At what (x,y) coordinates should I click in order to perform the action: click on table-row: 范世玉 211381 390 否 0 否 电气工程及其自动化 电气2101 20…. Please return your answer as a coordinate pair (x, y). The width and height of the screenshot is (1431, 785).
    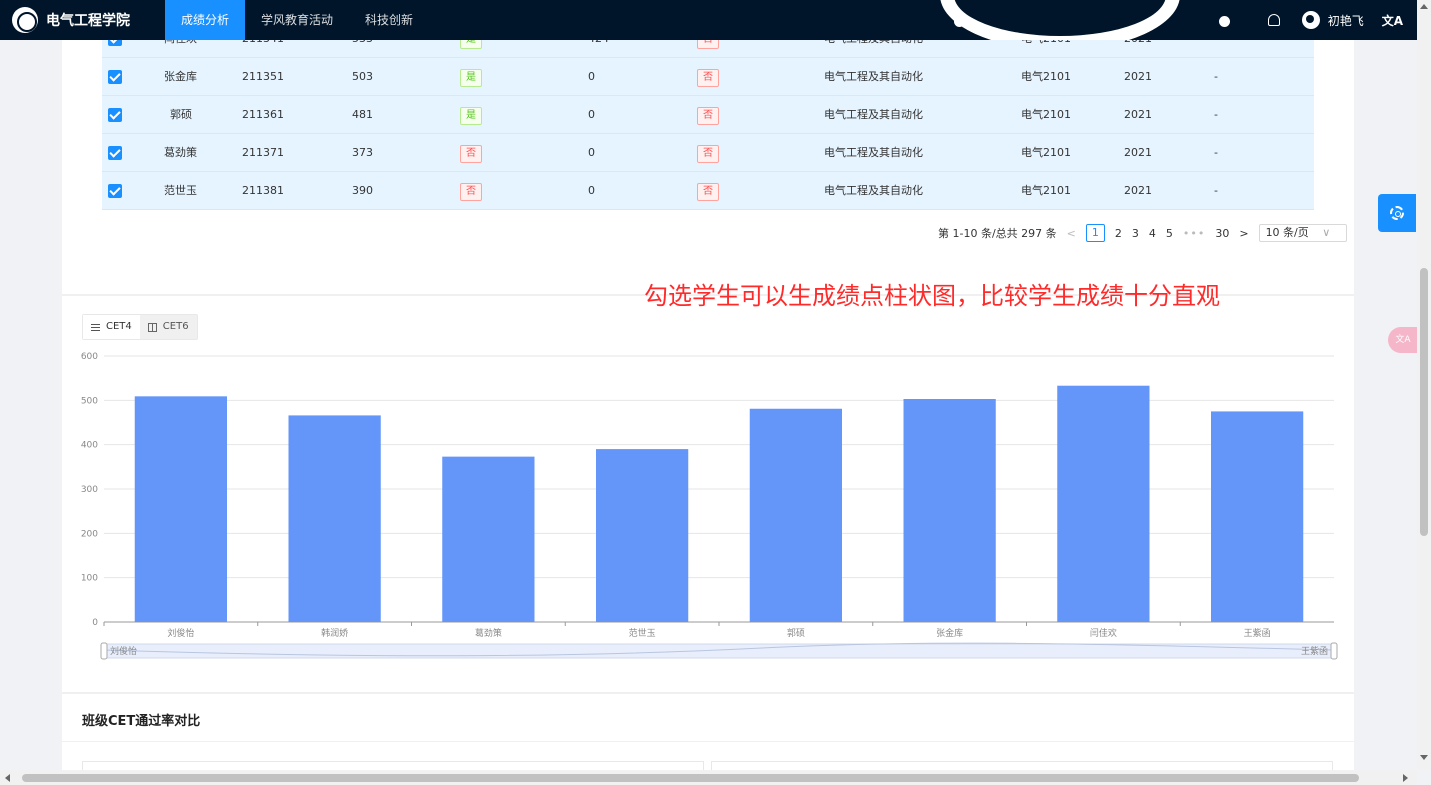
    Looking at the image, I should click on (708, 191).